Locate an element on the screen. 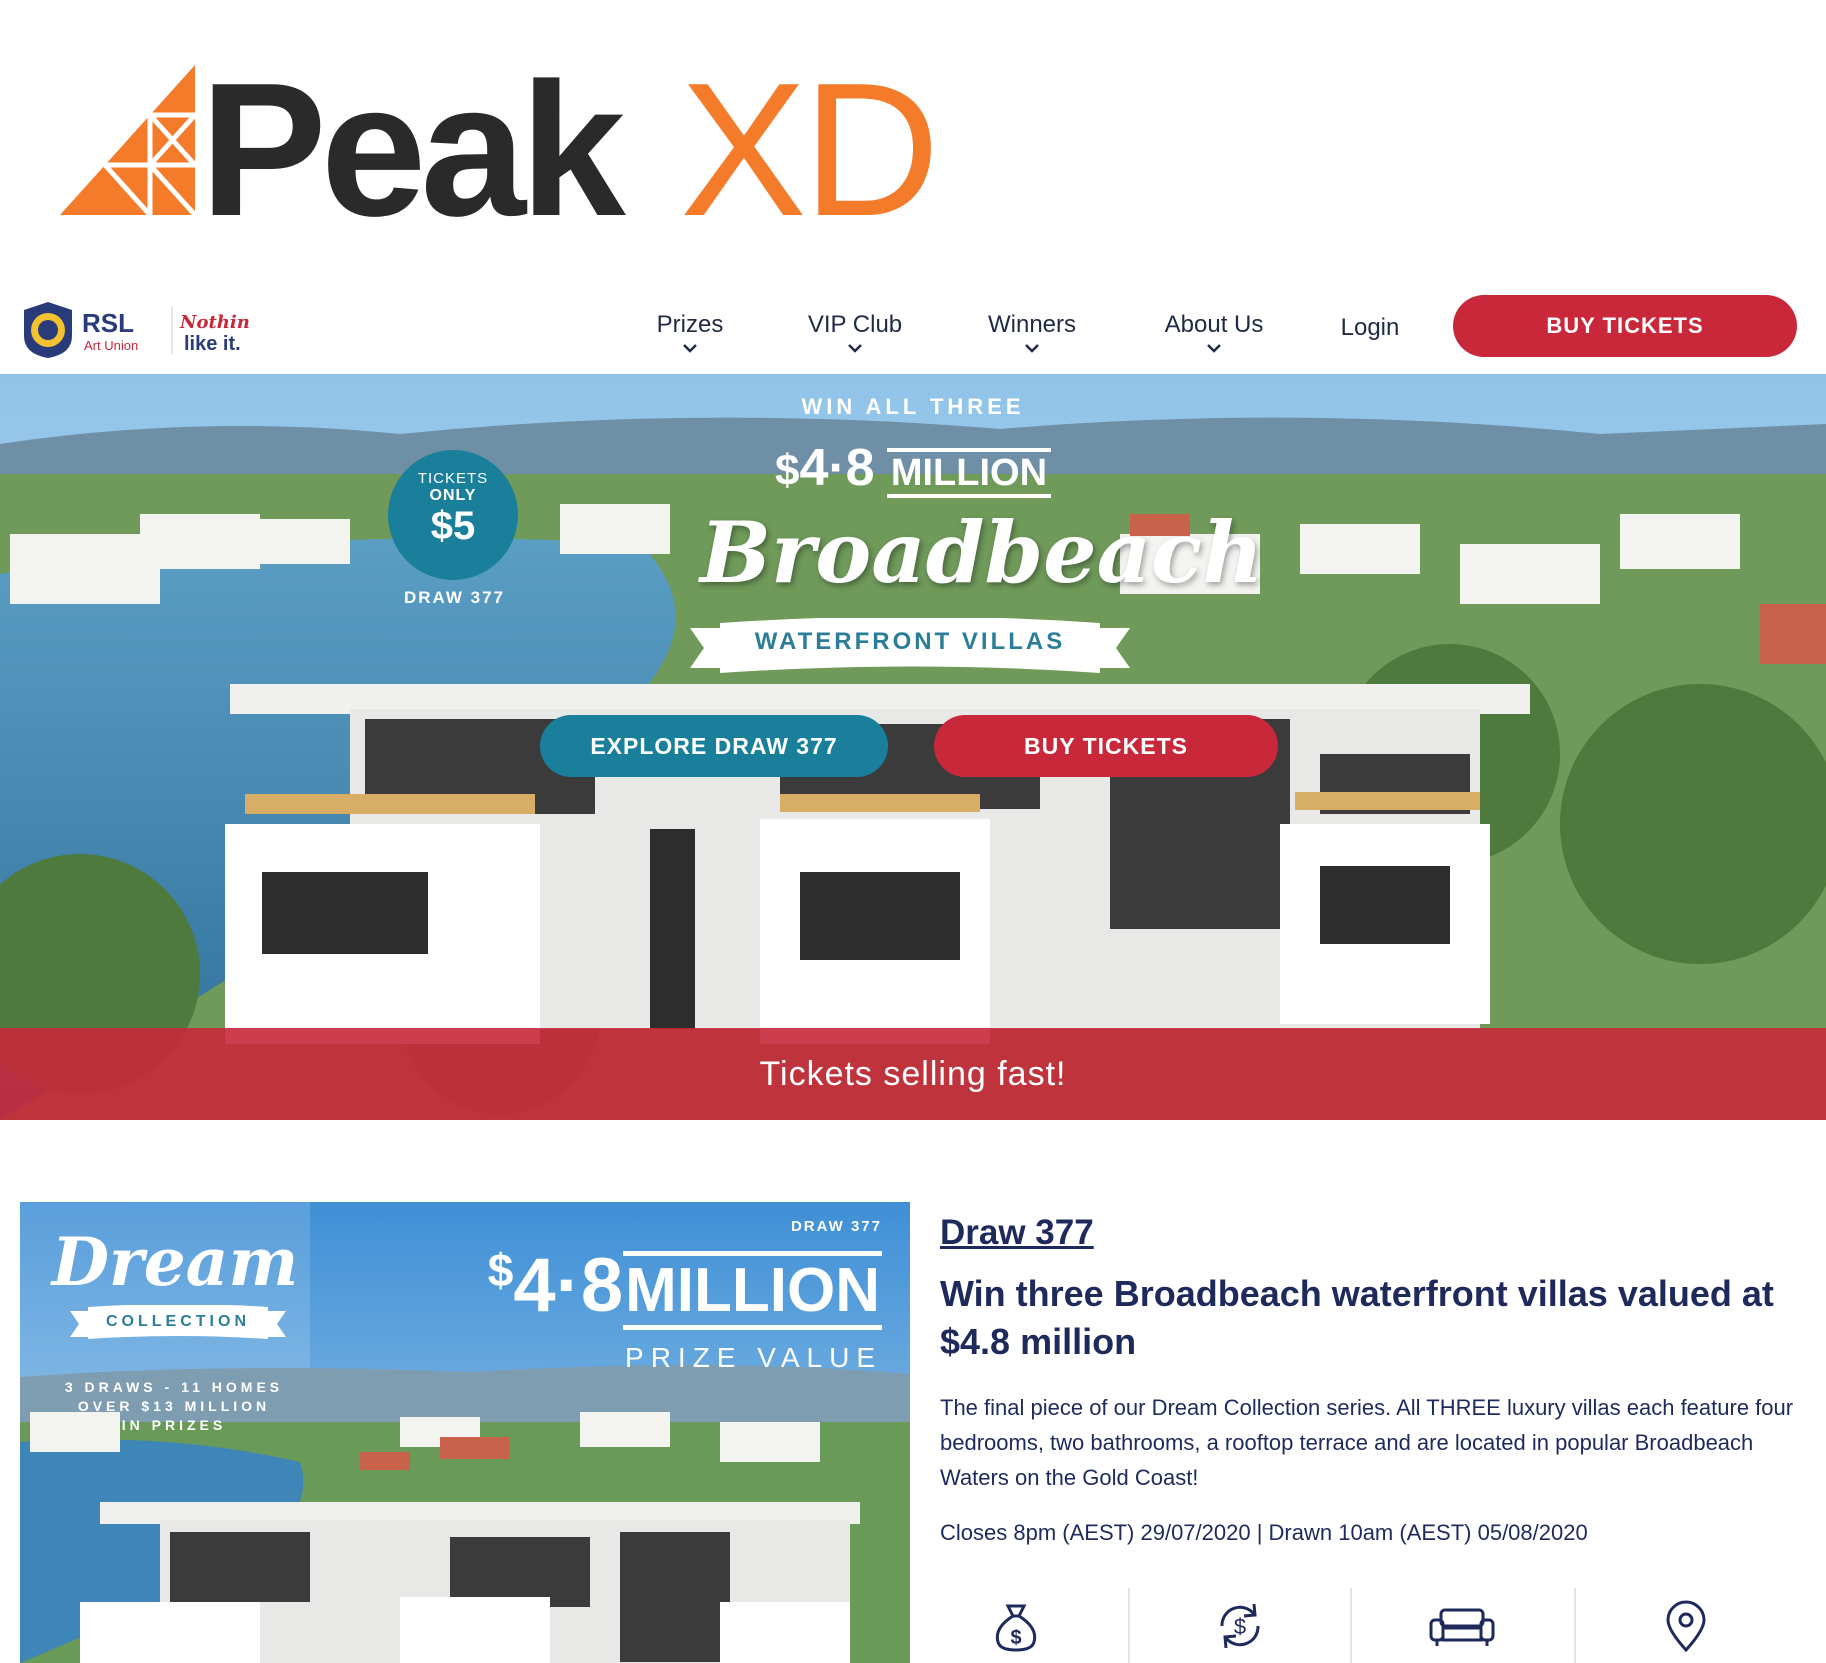 The height and width of the screenshot is (1663, 1826). peakxd-triangle-icon: Peak XD is located at coordinates (500, 140).